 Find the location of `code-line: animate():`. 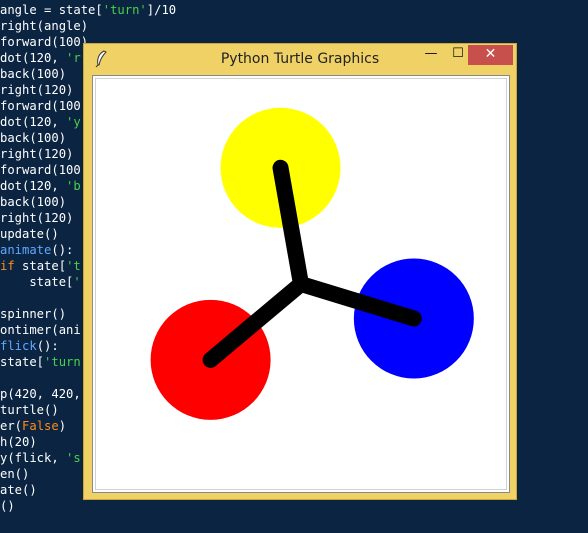

code-line: animate(): is located at coordinates (36, 250).